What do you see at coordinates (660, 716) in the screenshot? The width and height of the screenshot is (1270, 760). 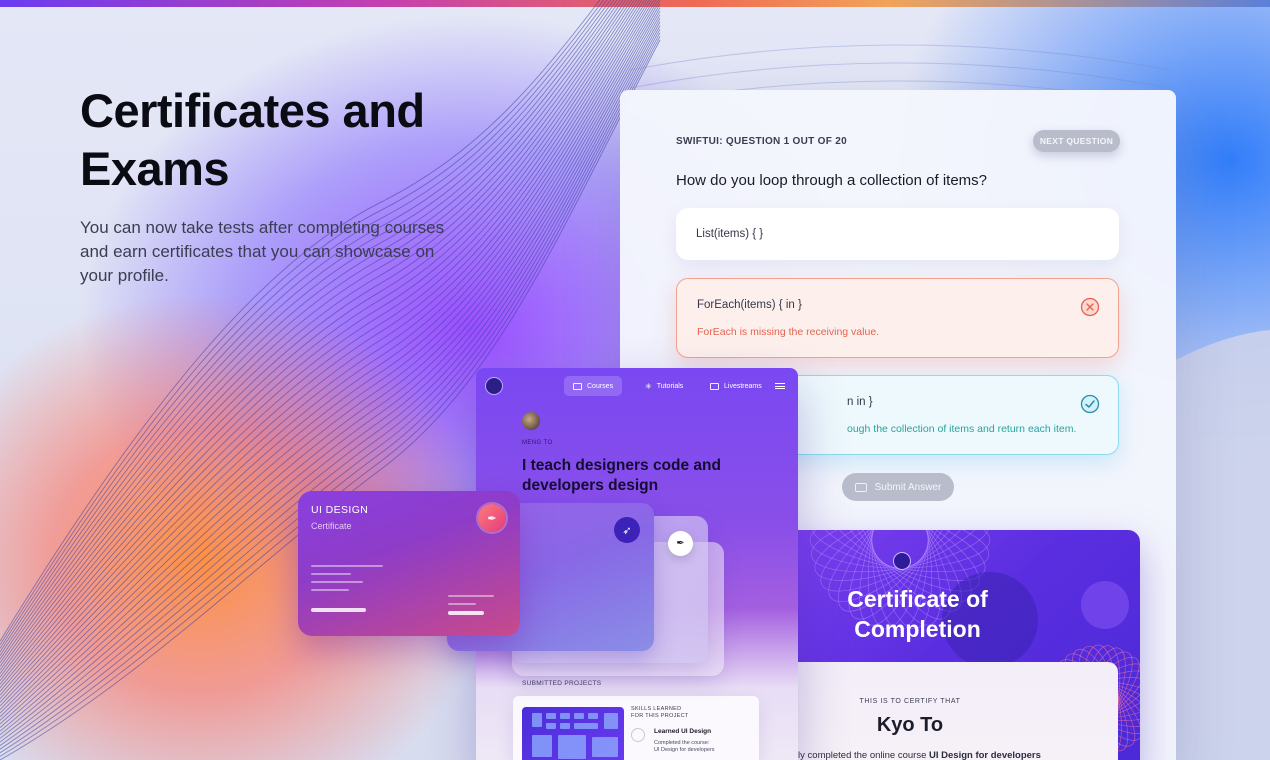 I see `skills-heading-line: FOR THIS PROJECT` at bounding box center [660, 716].